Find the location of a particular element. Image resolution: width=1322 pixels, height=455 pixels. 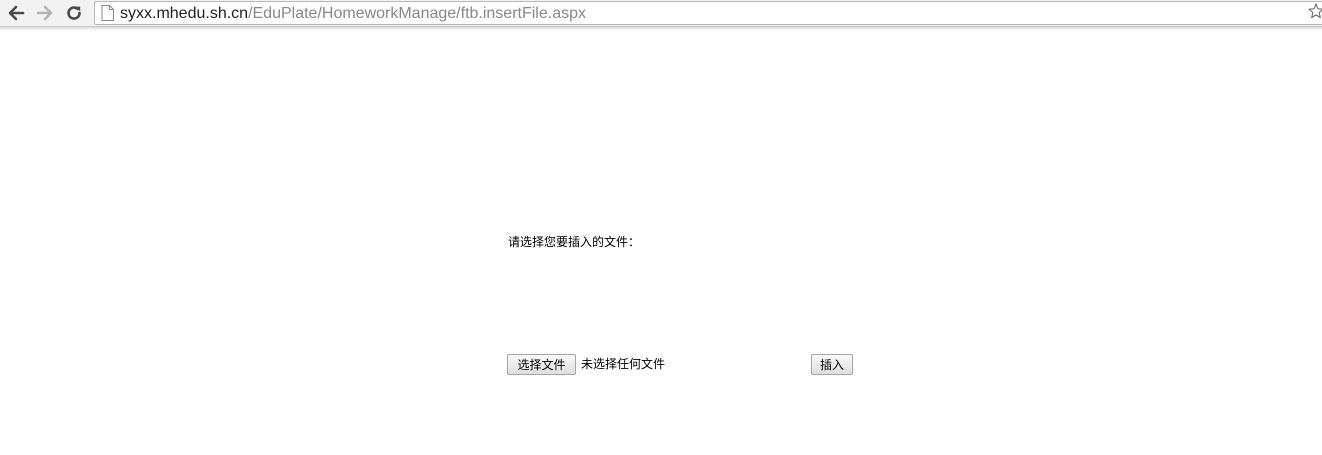

file-prompt-label: 请选择您要插入的文件： is located at coordinates (574, 242).